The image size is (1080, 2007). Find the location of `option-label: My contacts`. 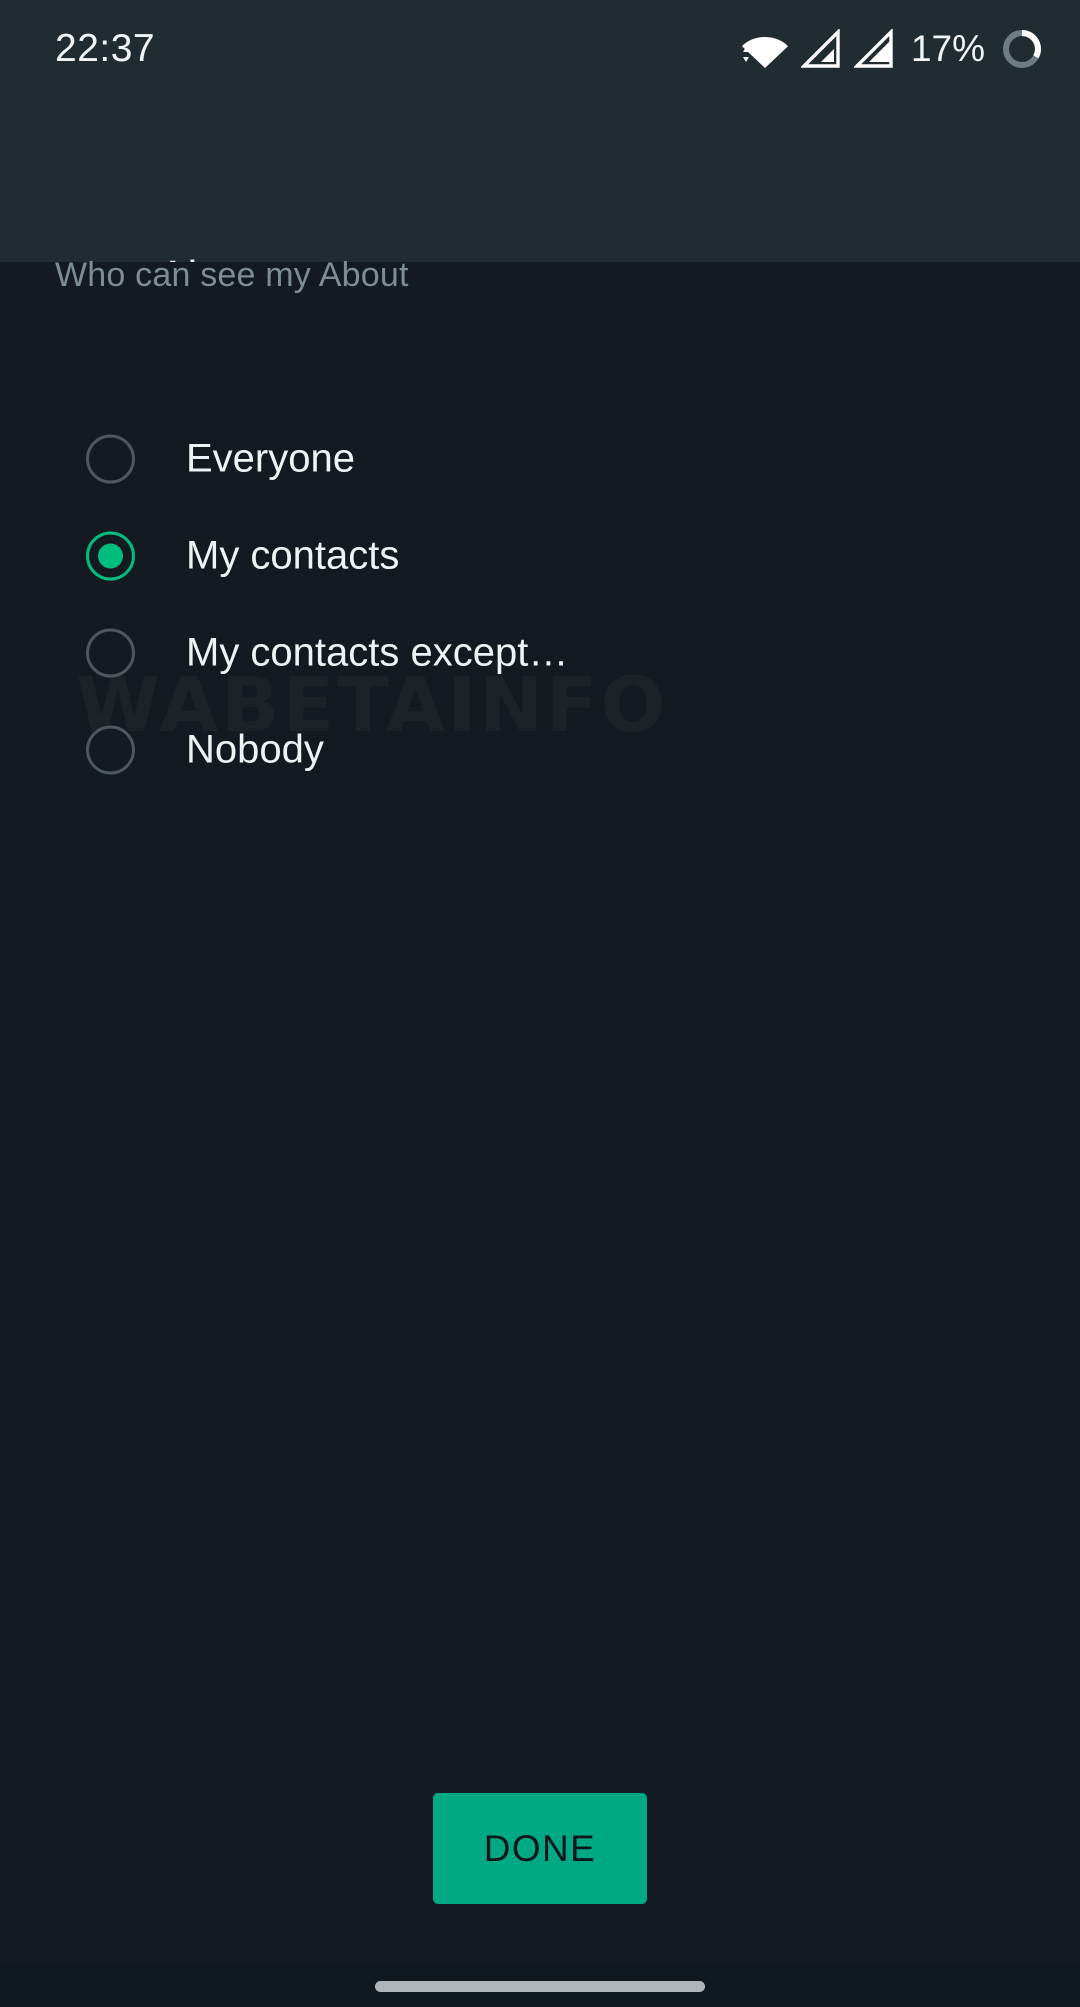

option-label: My contacts is located at coordinates (293, 555).